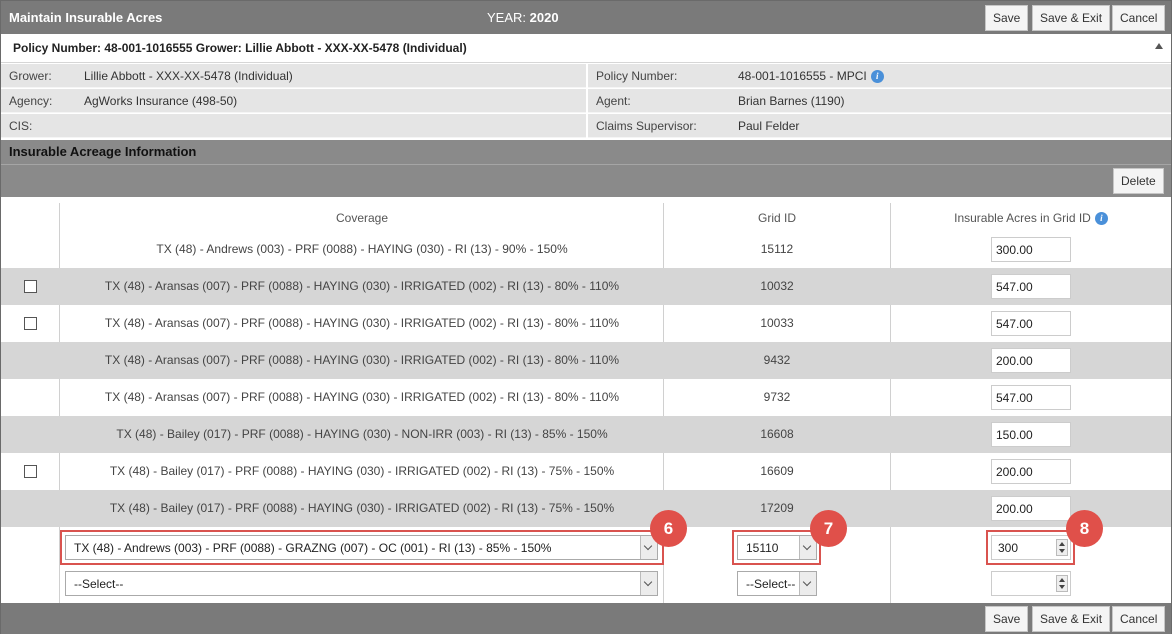 This screenshot has height=634, width=1172. I want to click on agency-label: Agency:, so click(31, 101).